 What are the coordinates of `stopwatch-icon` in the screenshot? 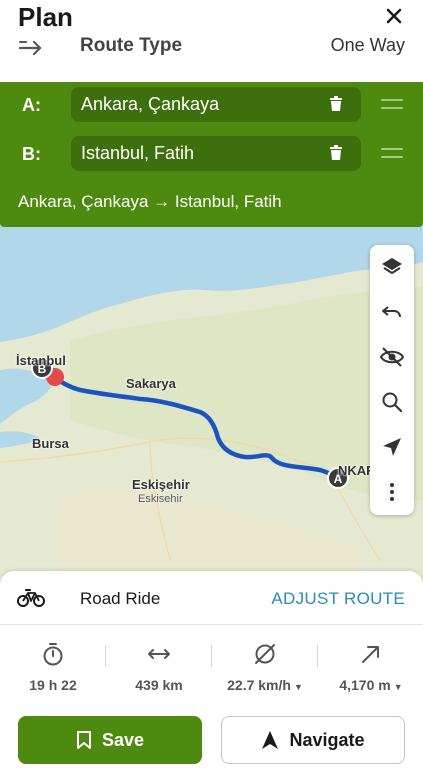 It's located at (53, 654).